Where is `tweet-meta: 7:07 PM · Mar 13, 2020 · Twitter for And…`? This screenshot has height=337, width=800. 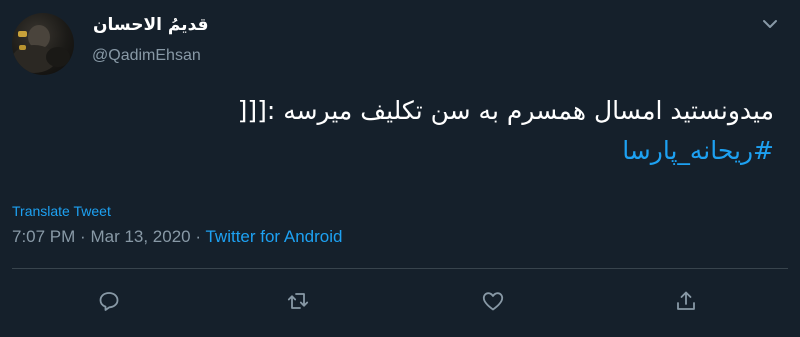 tweet-meta: 7:07 PM · Mar 13, 2020 · Twitter for And… is located at coordinates (177, 237).